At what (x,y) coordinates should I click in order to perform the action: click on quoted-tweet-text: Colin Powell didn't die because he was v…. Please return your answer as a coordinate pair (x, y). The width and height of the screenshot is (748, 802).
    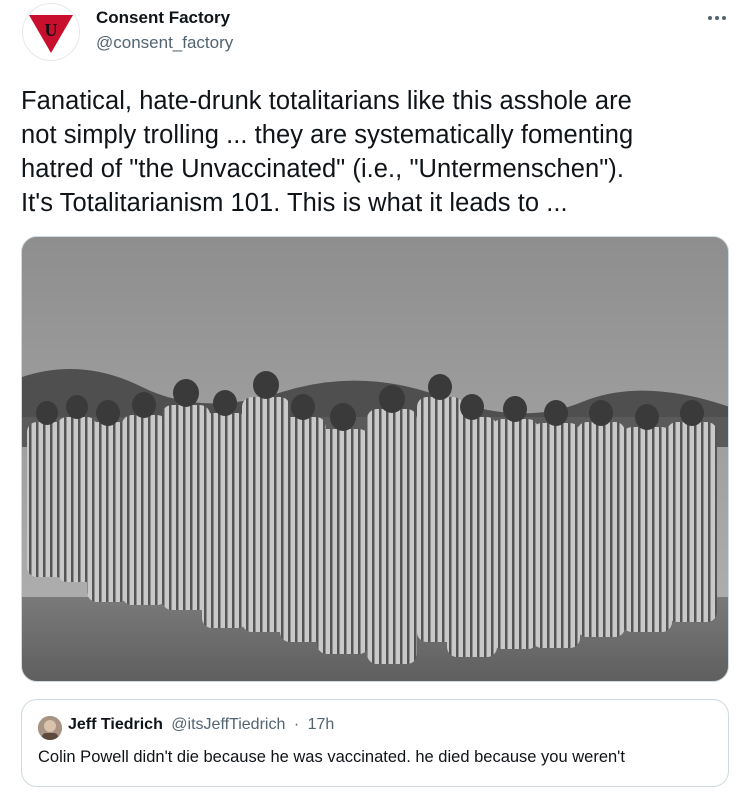
    Looking at the image, I should click on (331, 757).